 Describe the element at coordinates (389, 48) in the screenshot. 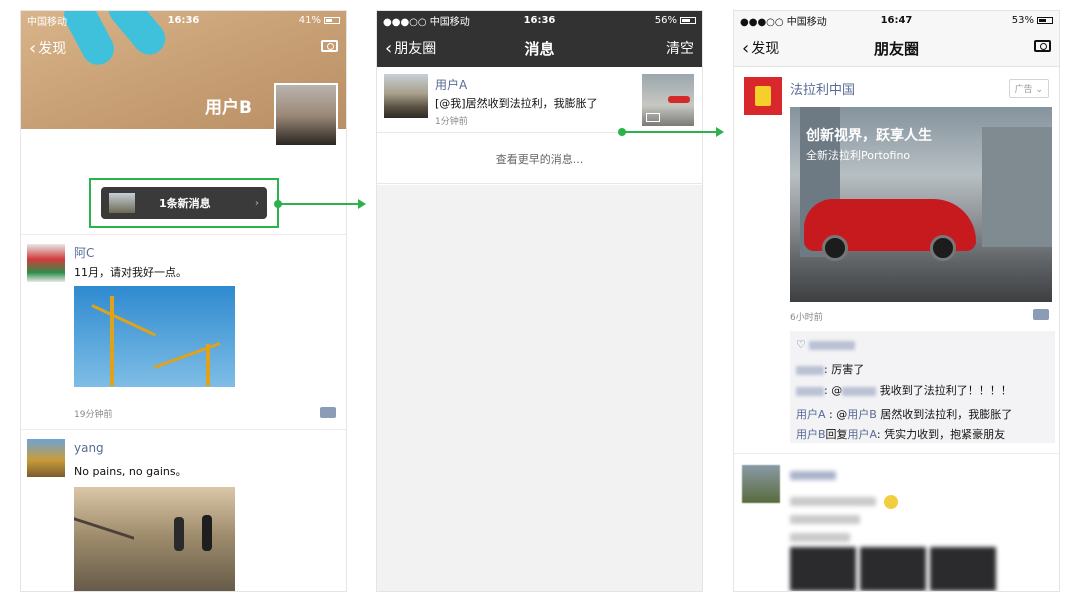

I see `chevron-left-icon: ‹` at that location.